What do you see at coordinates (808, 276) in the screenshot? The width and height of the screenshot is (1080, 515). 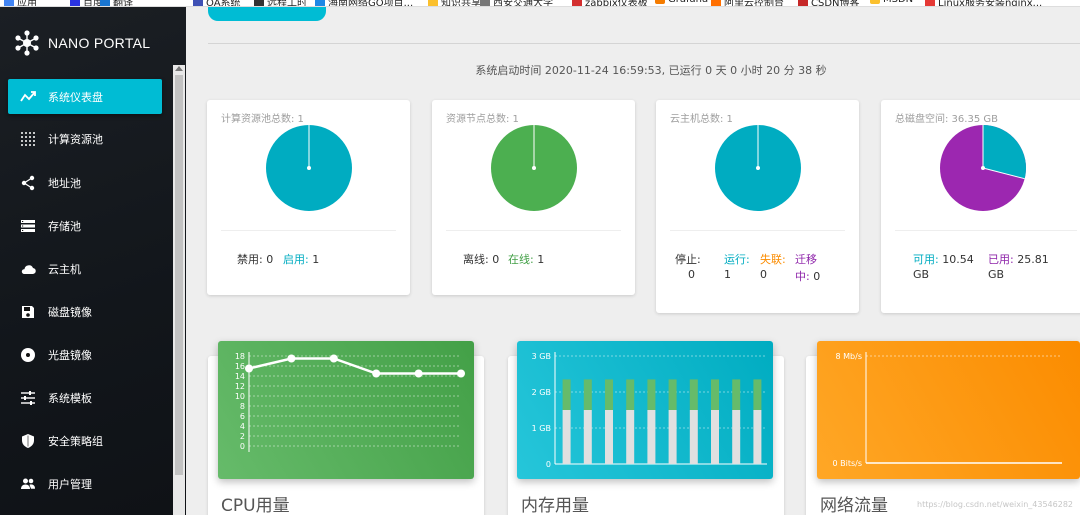 I see `migrating-stat: 中: 0` at bounding box center [808, 276].